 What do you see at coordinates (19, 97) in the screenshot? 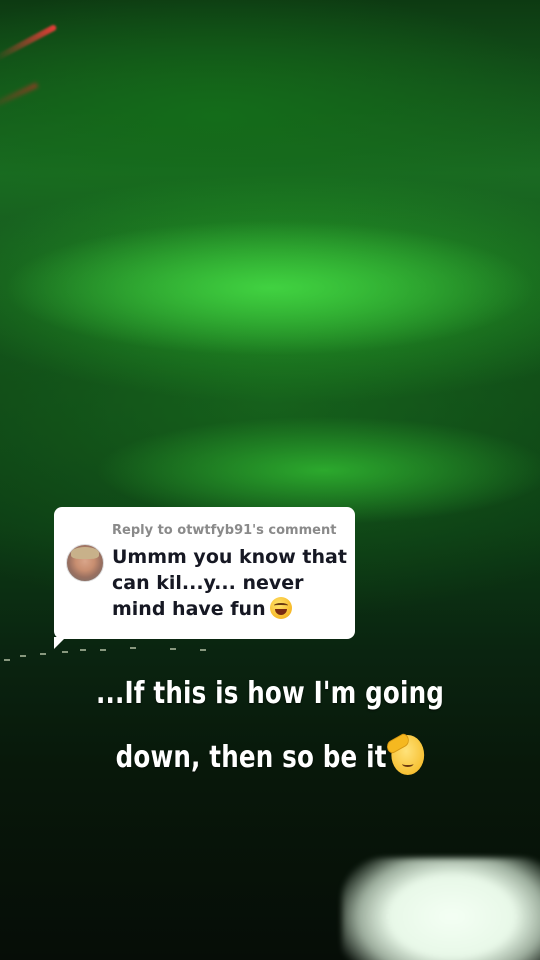
I see `red-streak-faint` at bounding box center [19, 97].